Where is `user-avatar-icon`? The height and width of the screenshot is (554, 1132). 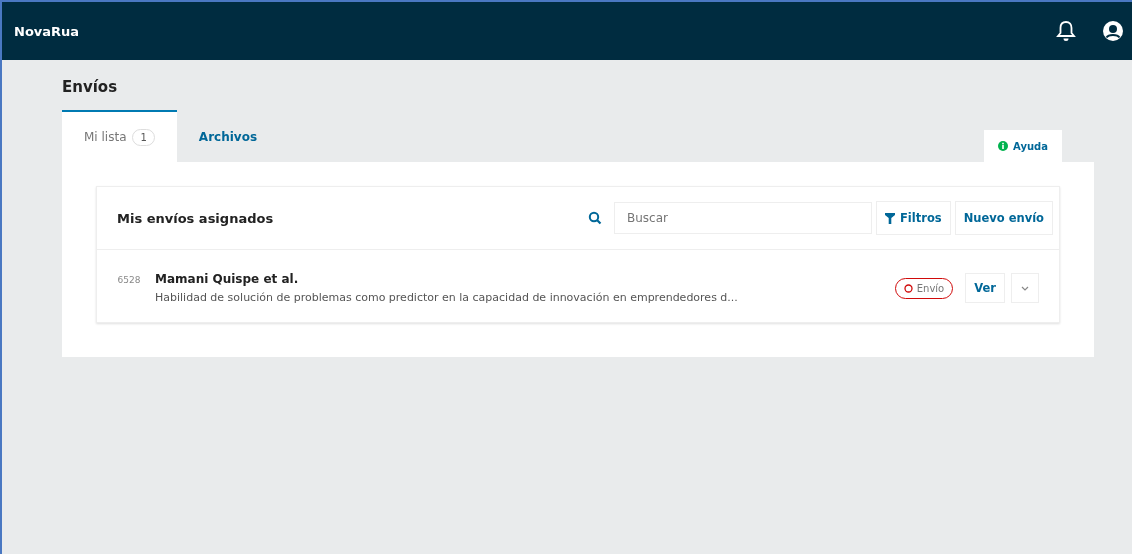
user-avatar-icon is located at coordinates (1113, 31).